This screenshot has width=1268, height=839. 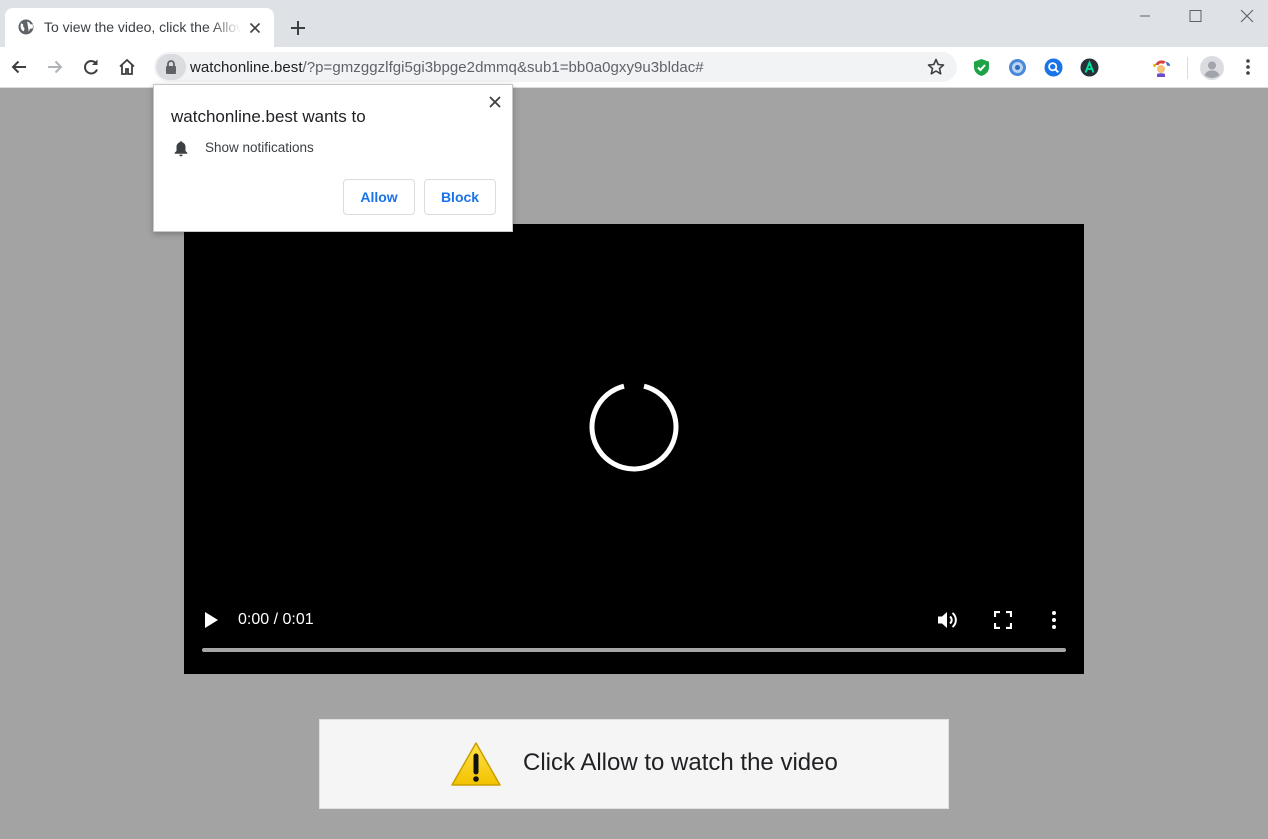 I want to click on jester-extension-icon, so click(x=1161, y=67).